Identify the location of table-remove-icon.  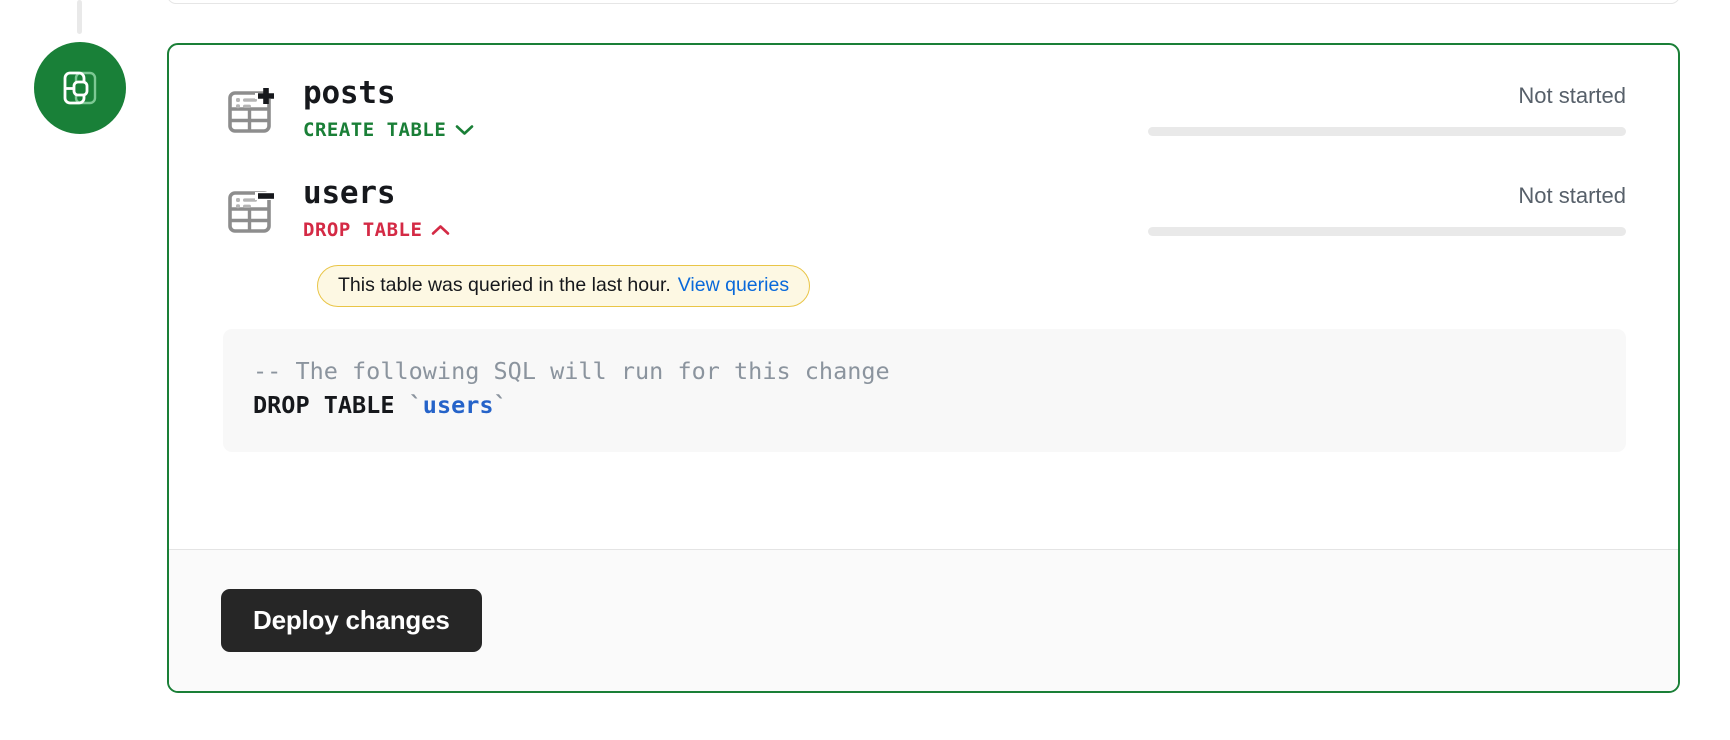
(252, 212).